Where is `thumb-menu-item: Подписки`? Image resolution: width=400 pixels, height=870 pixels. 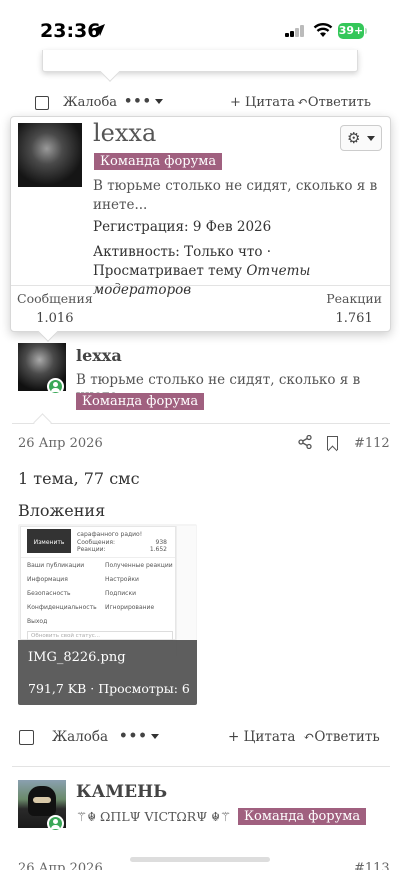 thumb-menu-item: Подписки is located at coordinates (120, 593).